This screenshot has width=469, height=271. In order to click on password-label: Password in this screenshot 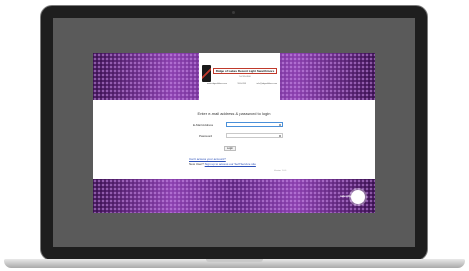, I will do `click(206, 136)`.